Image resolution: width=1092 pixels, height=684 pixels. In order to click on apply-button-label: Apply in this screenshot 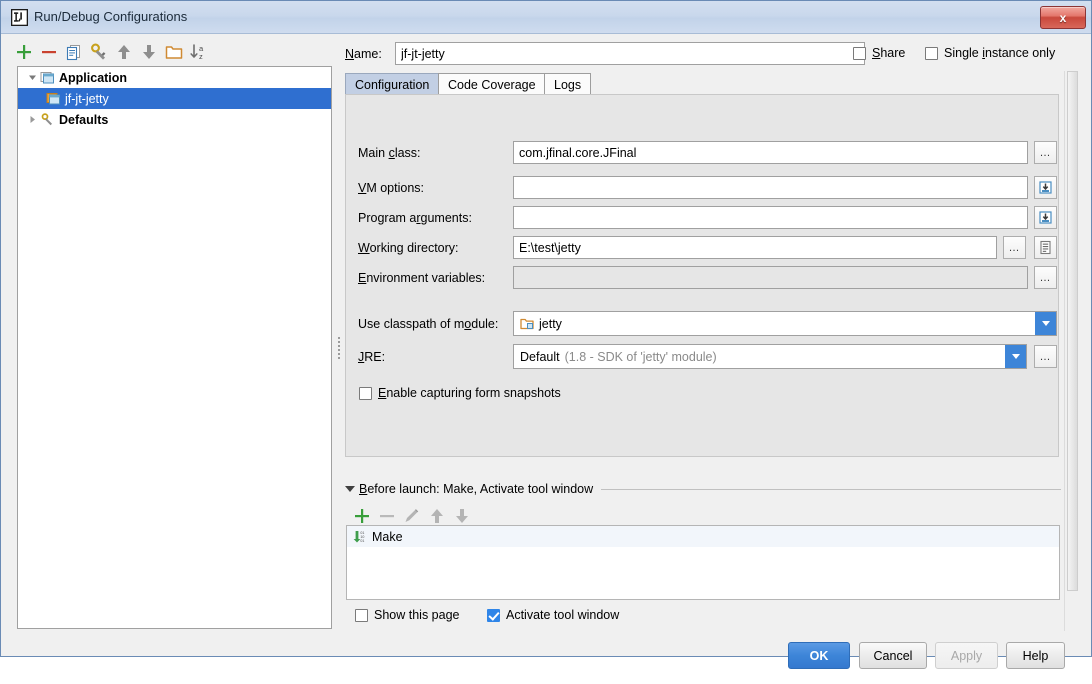, I will do `click(966, 655)`.